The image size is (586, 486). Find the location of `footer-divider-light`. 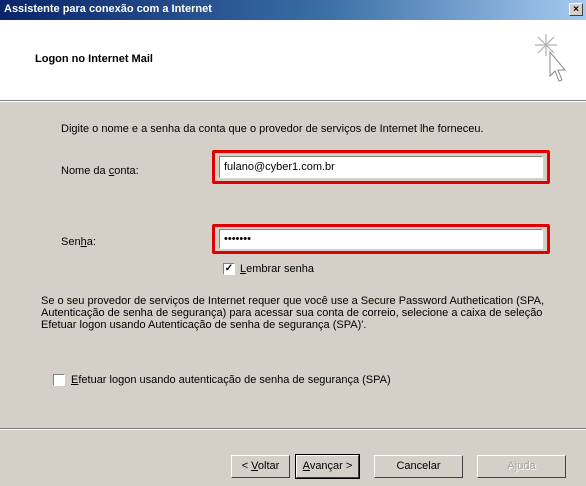

footer-divider-light is located at coordinates (293, 429).